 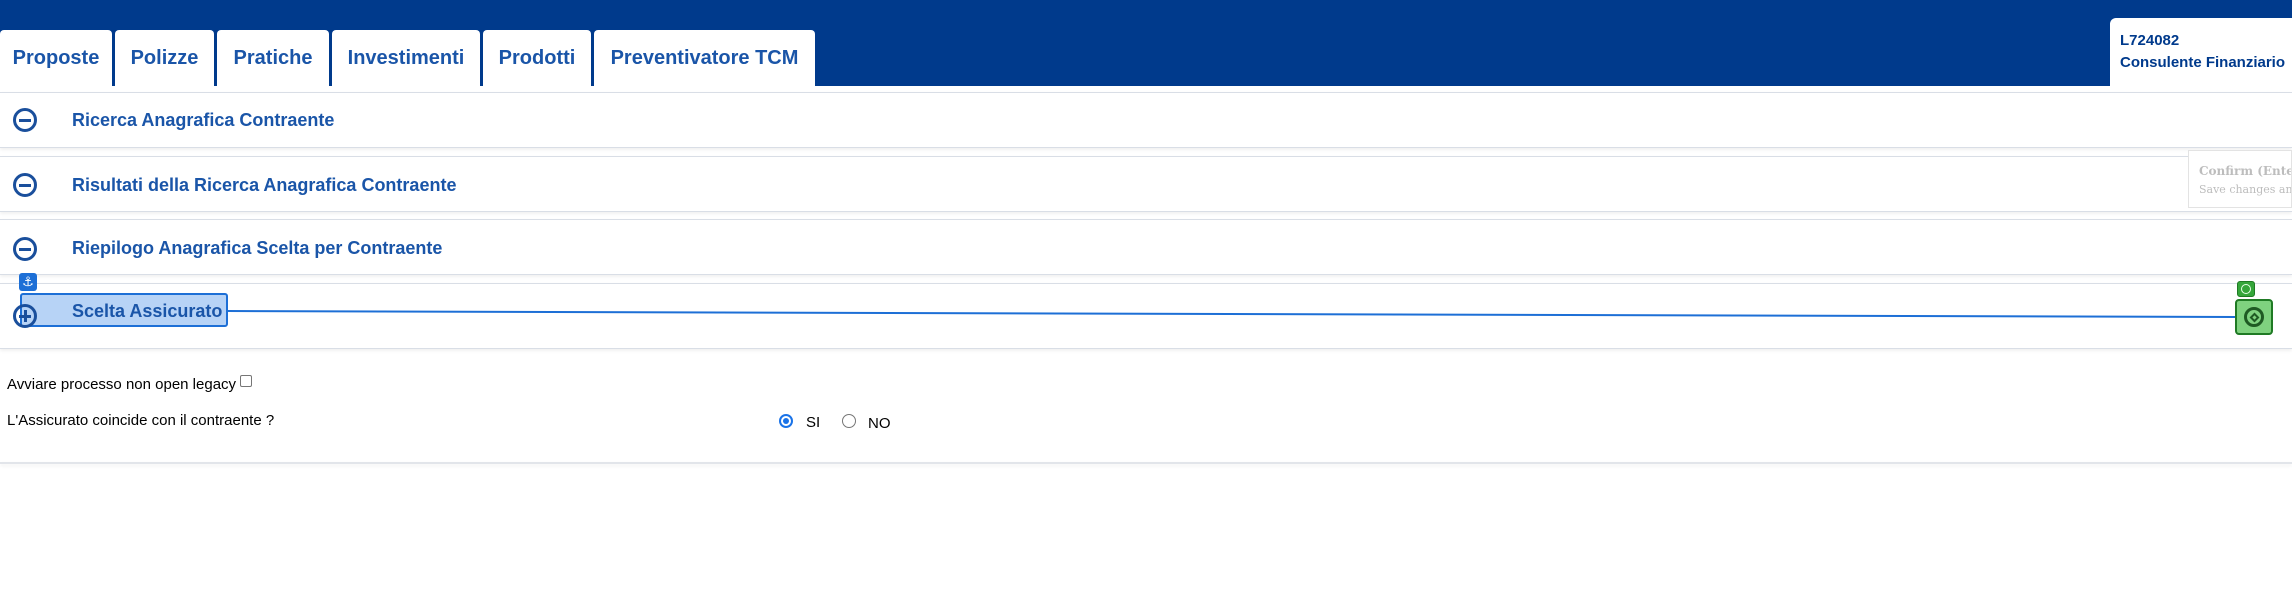 I want to click on tooltip-subtitle: Save changes and, so click(x=2245, y=189).